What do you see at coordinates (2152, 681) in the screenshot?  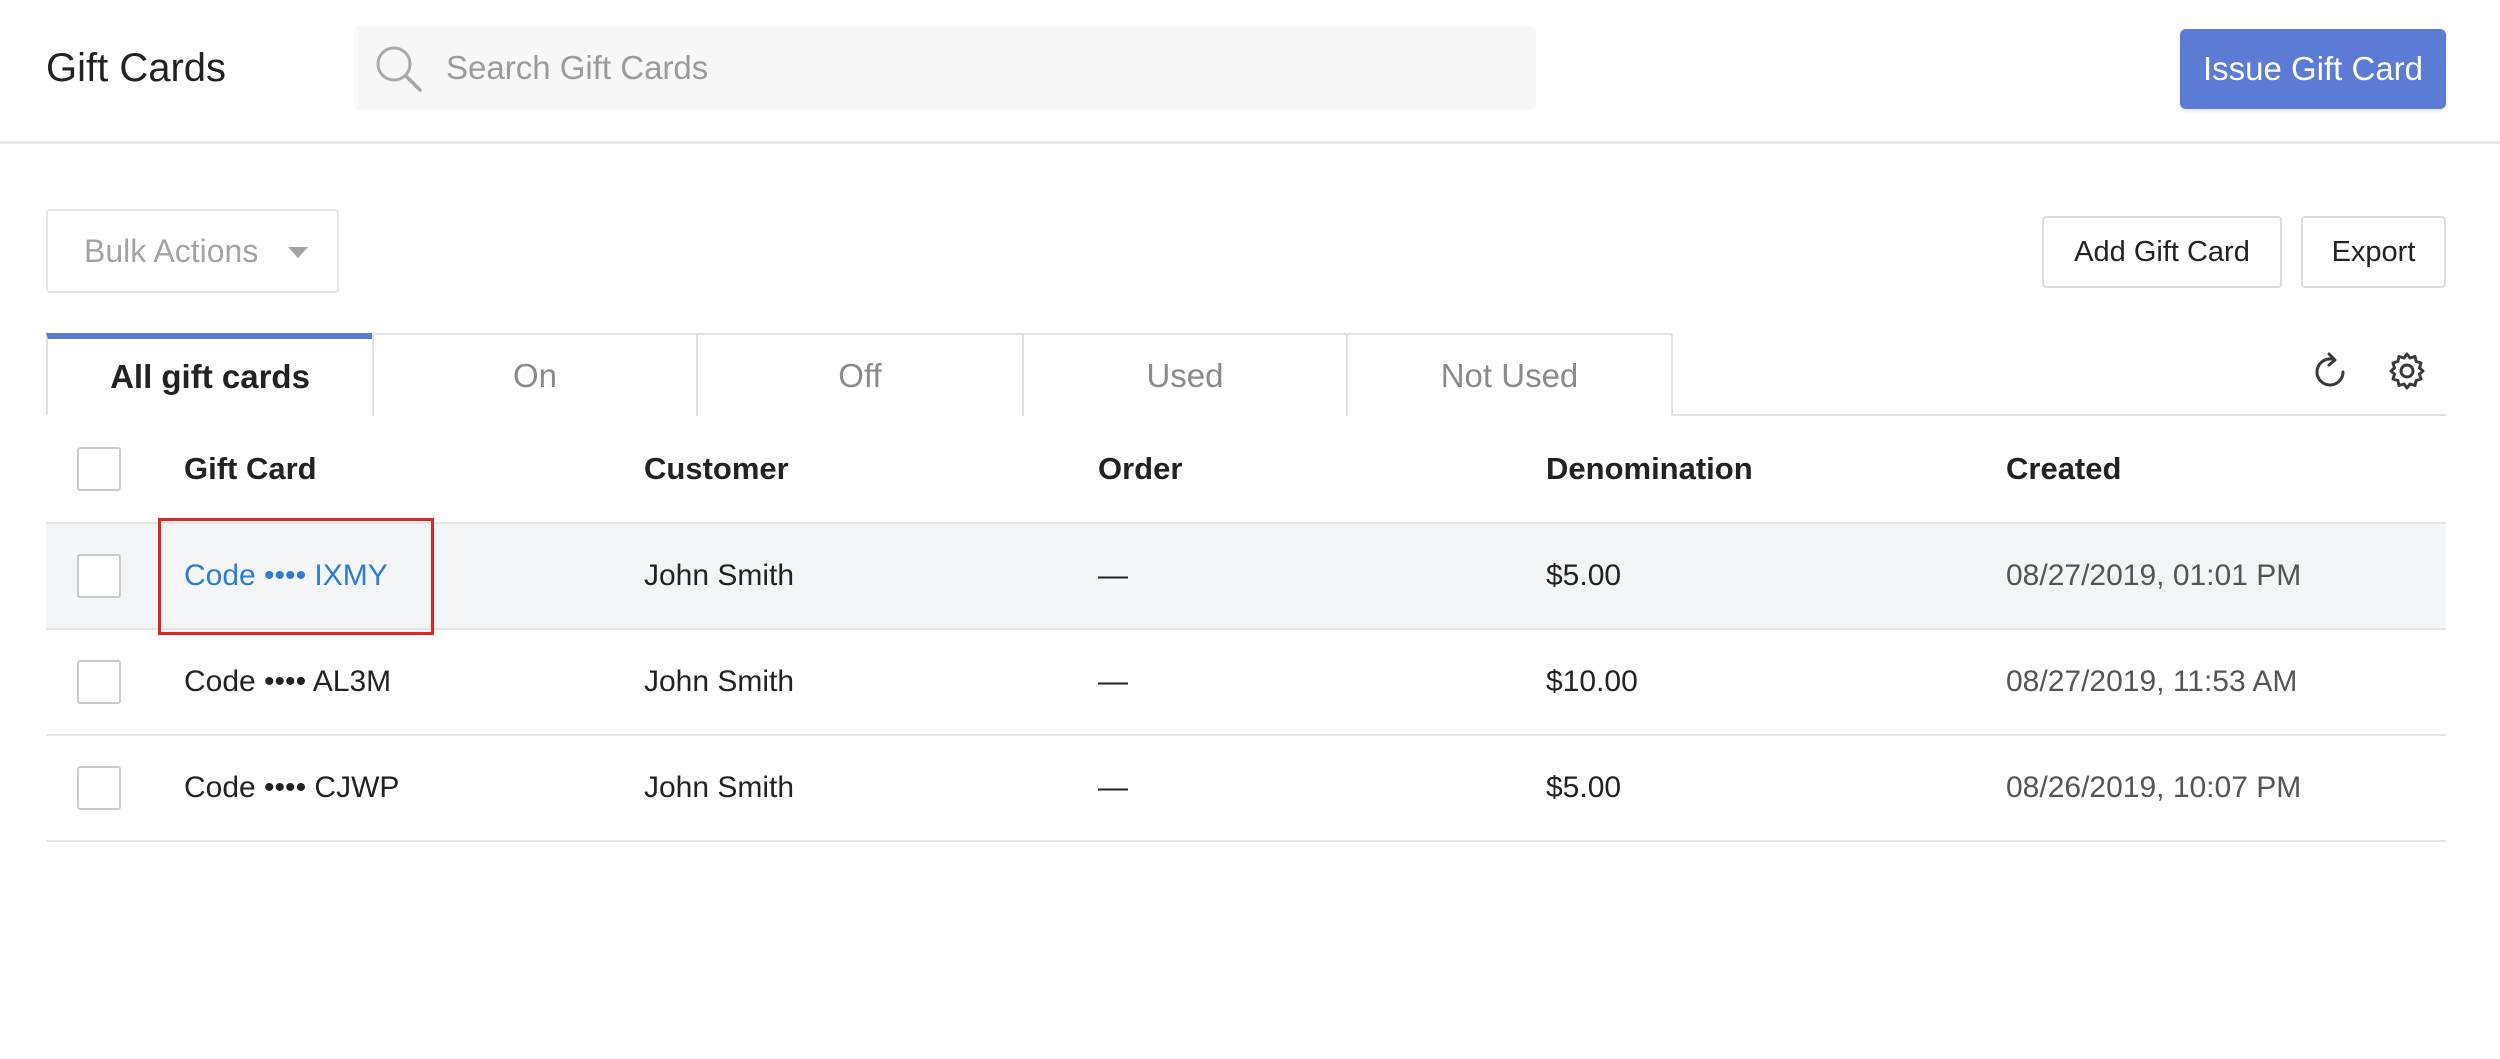 I see `created-date: 08/27/2019, 11:53 AM` at bounding box center [2152, 681].